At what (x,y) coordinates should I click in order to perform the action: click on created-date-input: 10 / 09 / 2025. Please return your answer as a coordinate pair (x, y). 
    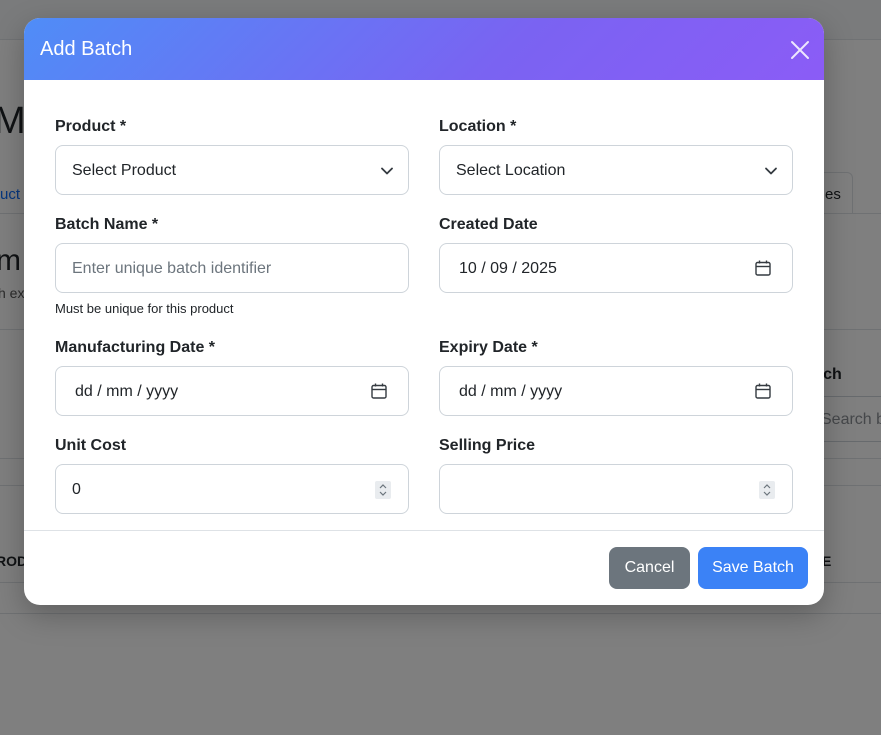
    Looking at the image, I should click on (616, 268).